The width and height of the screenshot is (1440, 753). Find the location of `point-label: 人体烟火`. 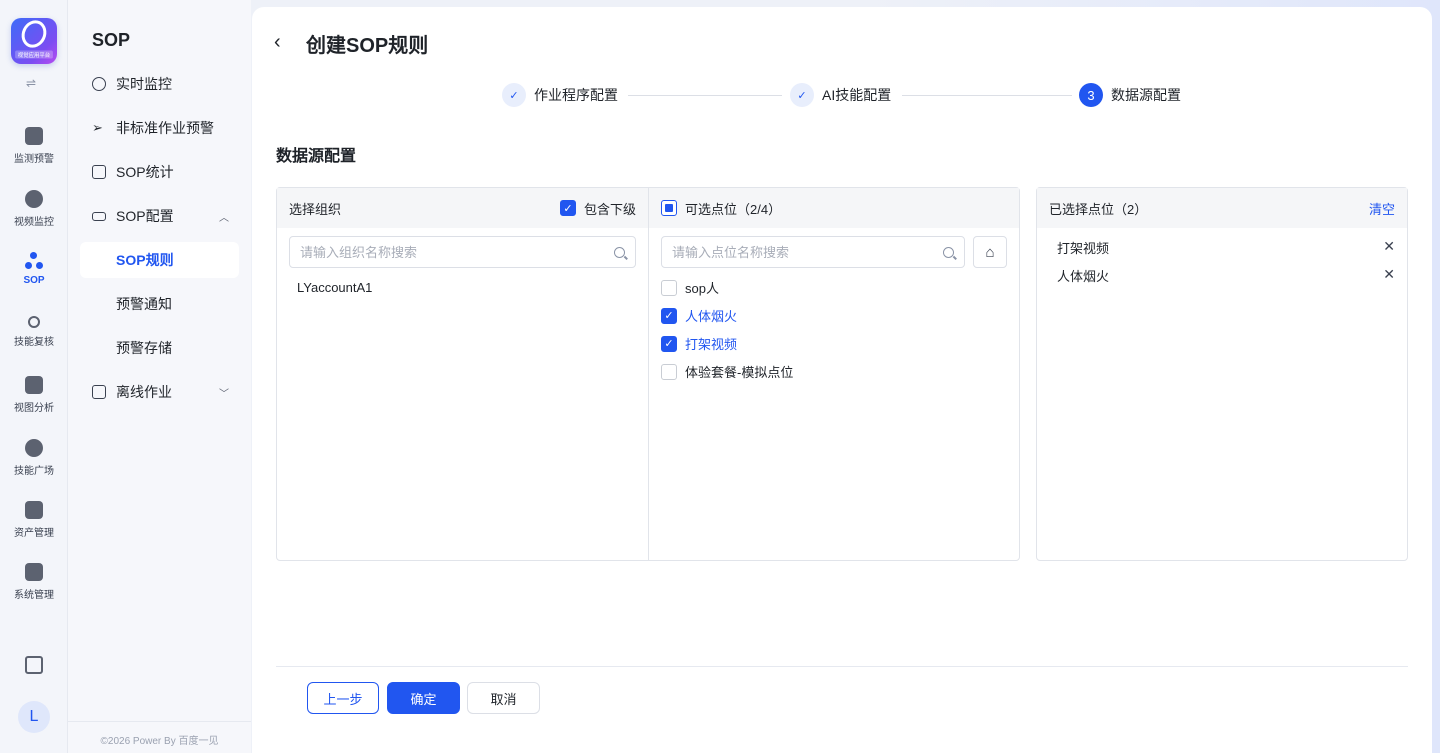

point-label: 人体烟火 is located at coordinates (711, 316).